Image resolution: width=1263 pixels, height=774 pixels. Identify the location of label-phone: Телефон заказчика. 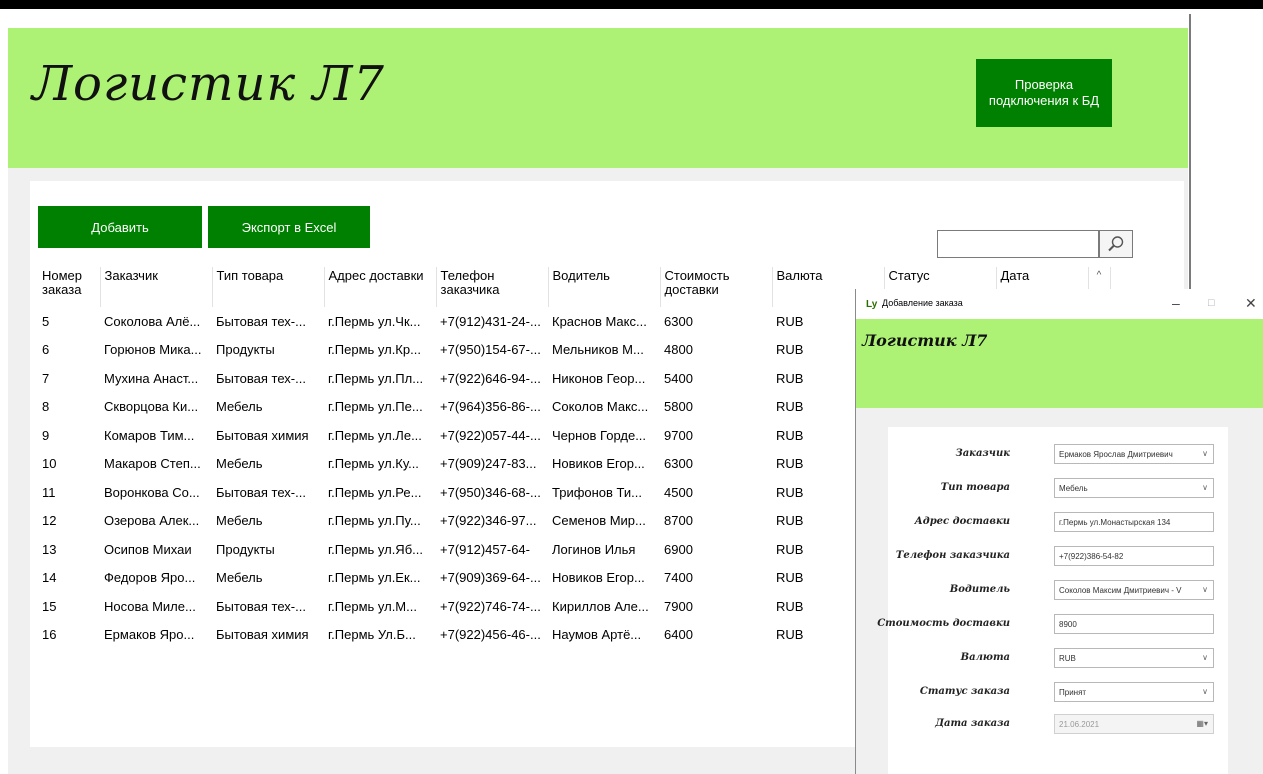
(952, 555).